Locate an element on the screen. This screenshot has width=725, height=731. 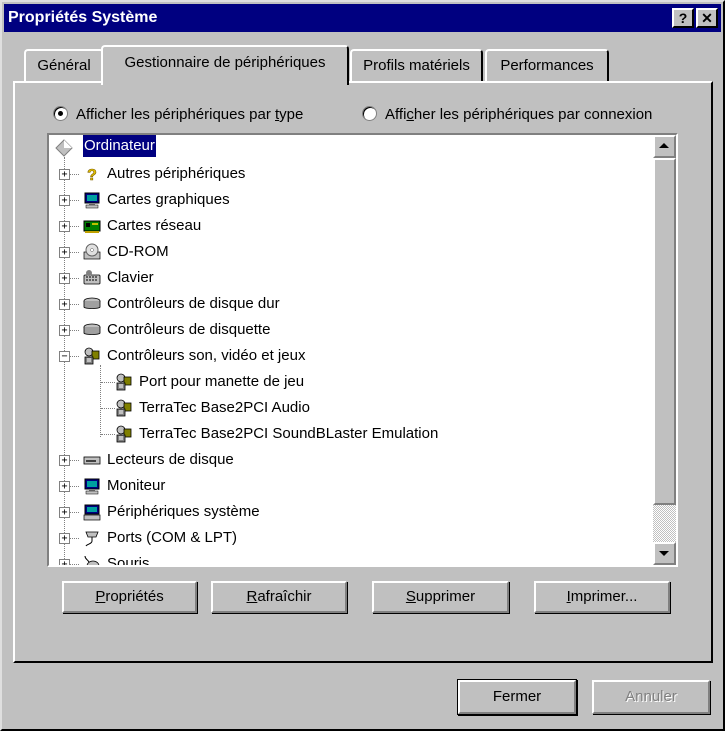
tree-child-item: Port pour manette de jeu is located at coordinates (349, 382).